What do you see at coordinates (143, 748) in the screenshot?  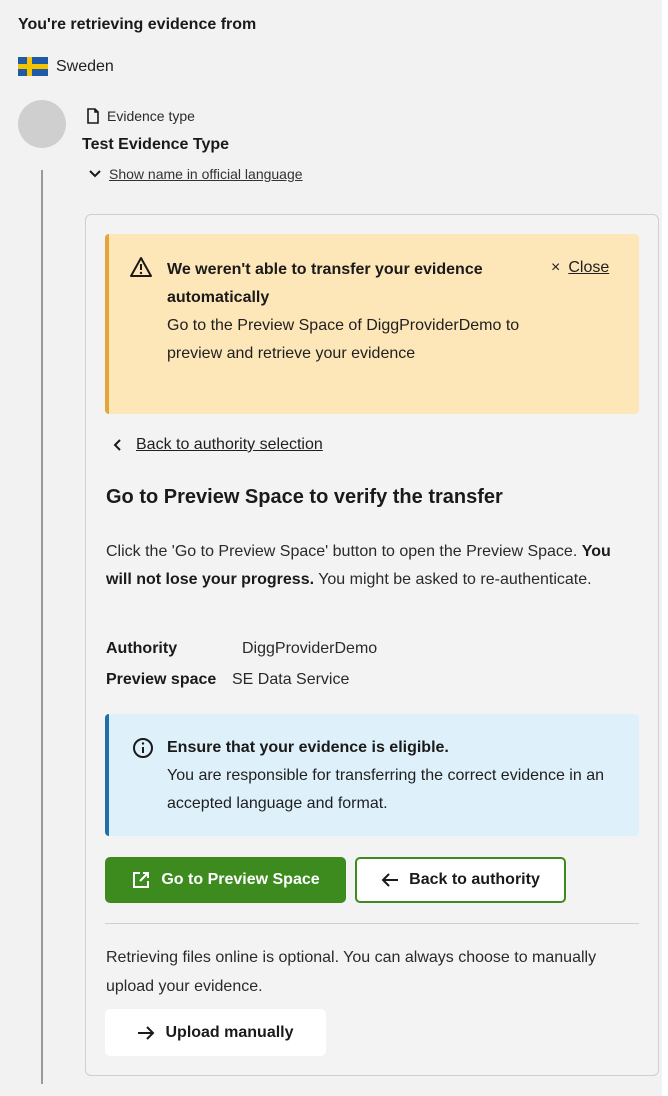 I see `info-icon` at bounding box center [143, 748].